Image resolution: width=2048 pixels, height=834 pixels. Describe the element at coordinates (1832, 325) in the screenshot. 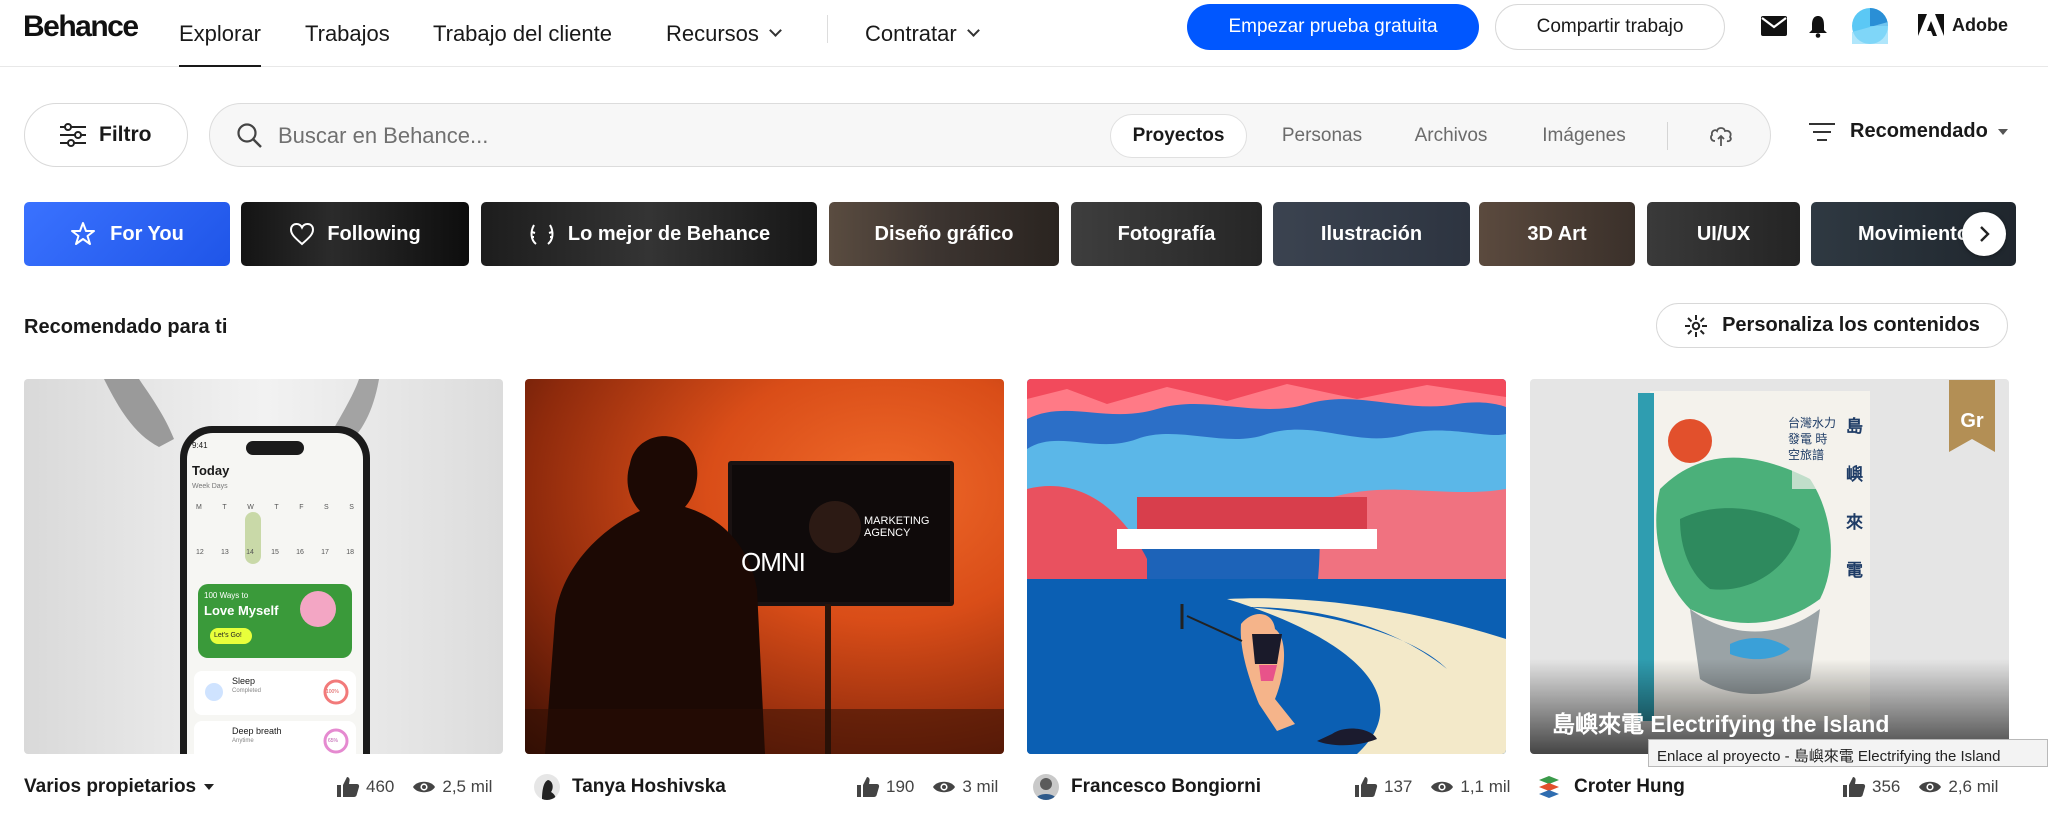

I see `personalize-content-button: Personaliza los contenidos` at that location.